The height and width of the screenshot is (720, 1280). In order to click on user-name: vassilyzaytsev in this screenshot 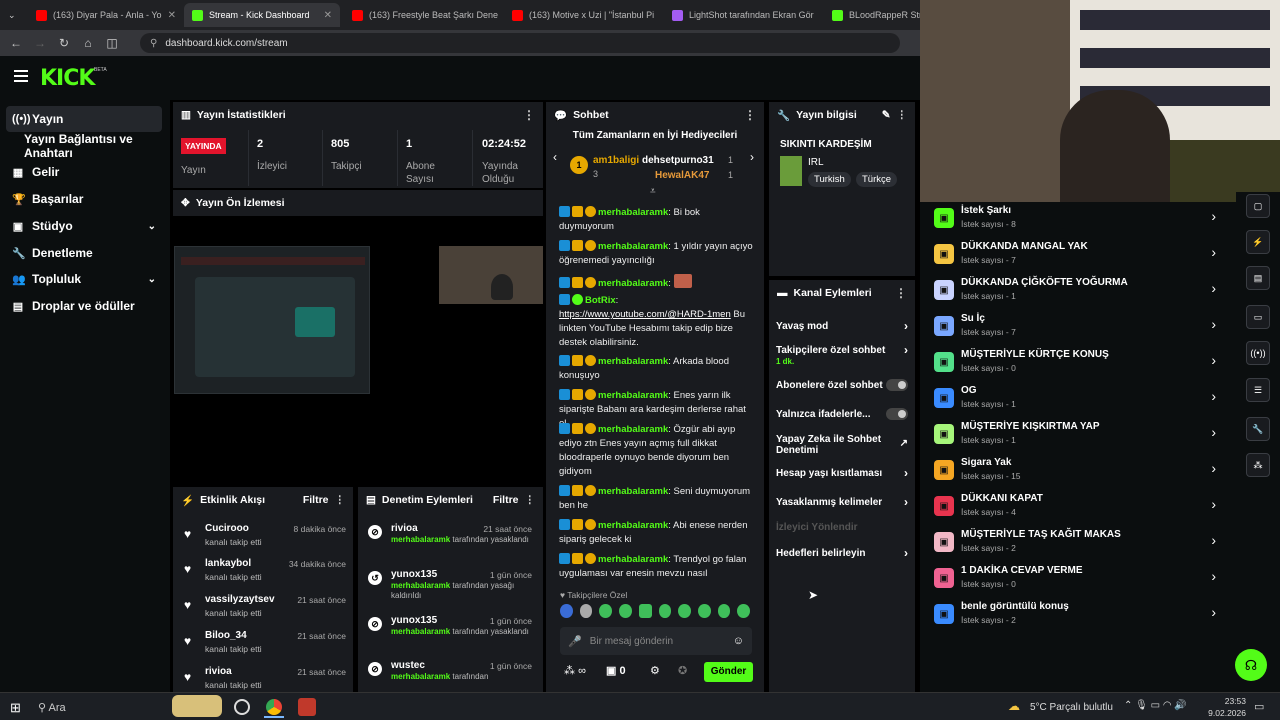, I will do `click(240, 599)`.